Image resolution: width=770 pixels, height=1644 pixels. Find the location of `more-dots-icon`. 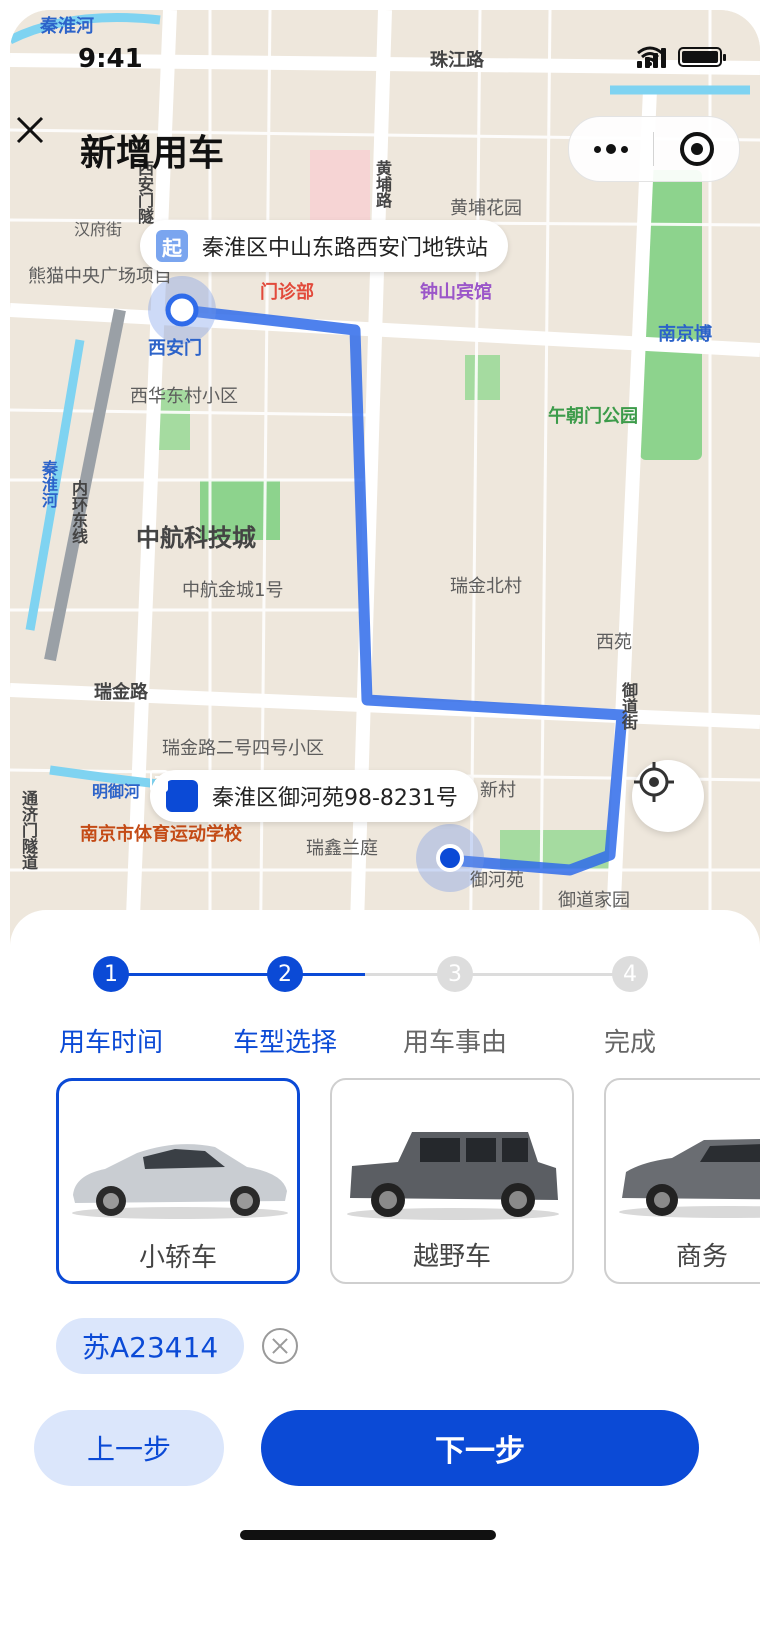

more-dots-icon is located at coordinates (611, 149).